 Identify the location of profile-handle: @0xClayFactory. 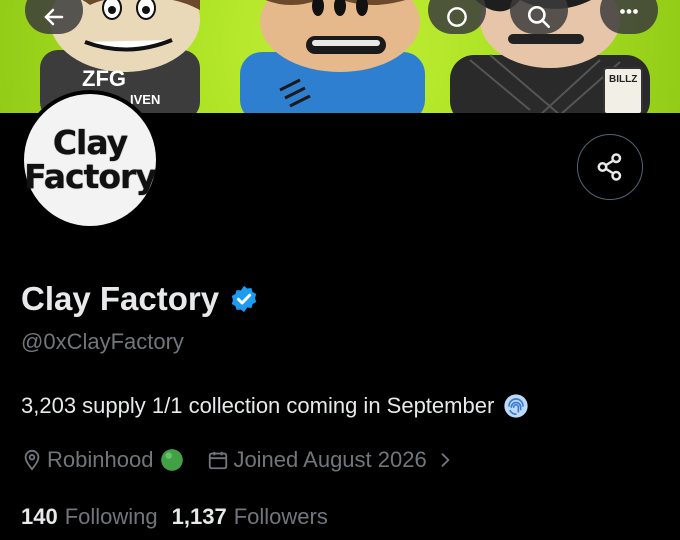
(102, 341).